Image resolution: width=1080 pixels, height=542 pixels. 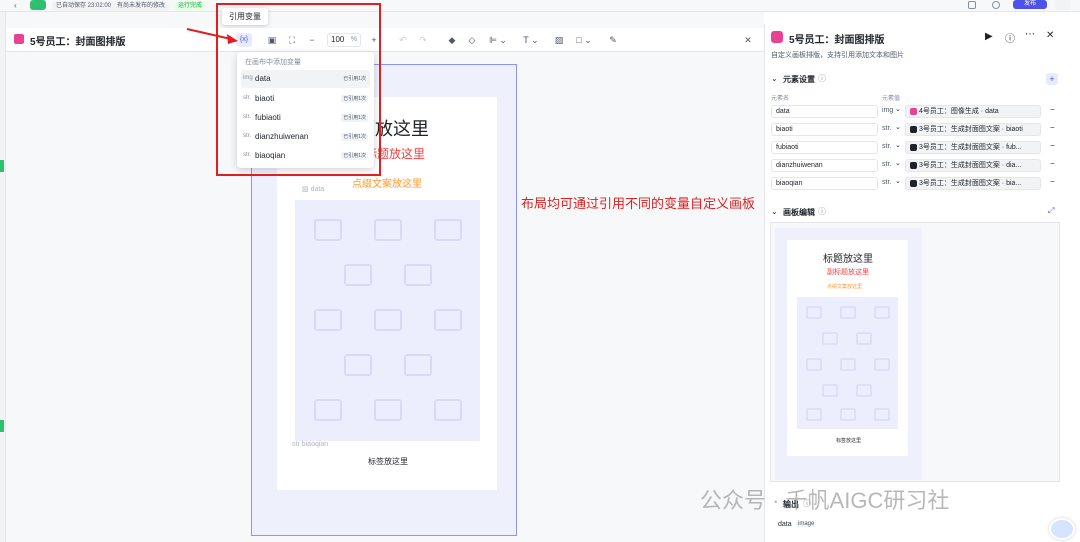 I want to click on board-info-icon: ⓘ, so click(x=822, y=211).